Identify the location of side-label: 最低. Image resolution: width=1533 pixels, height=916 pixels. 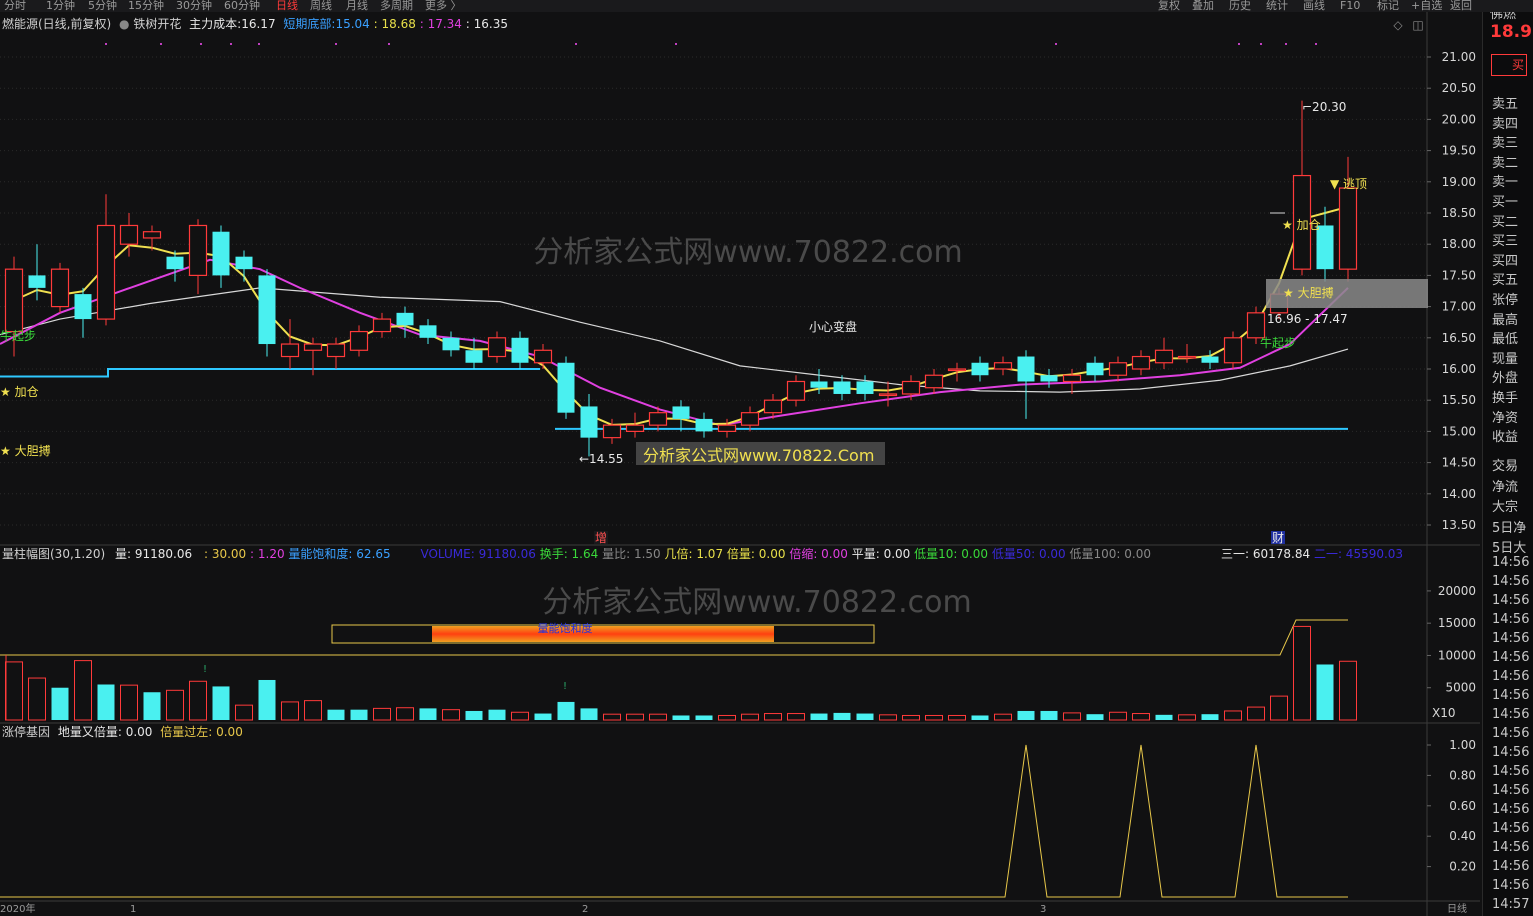
(1505, 340).